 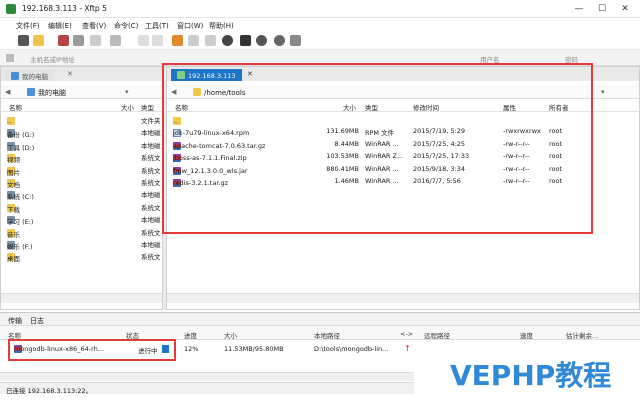 What do you see at coordinates (81, 170) in the screenshot?
I see `local-list-item: 图片 系统文` at bounding box center [81, 170].